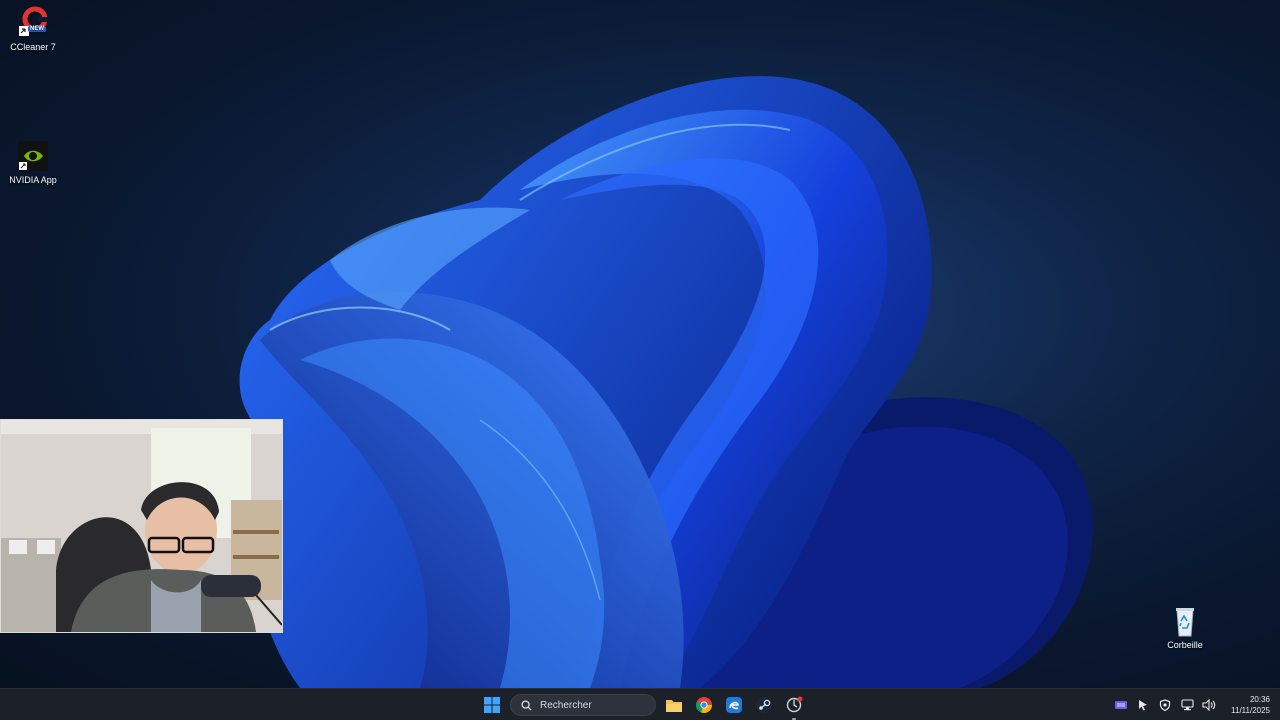 The image size is (1280, 721). I want to click on webcam-feed, so click(141, 526).